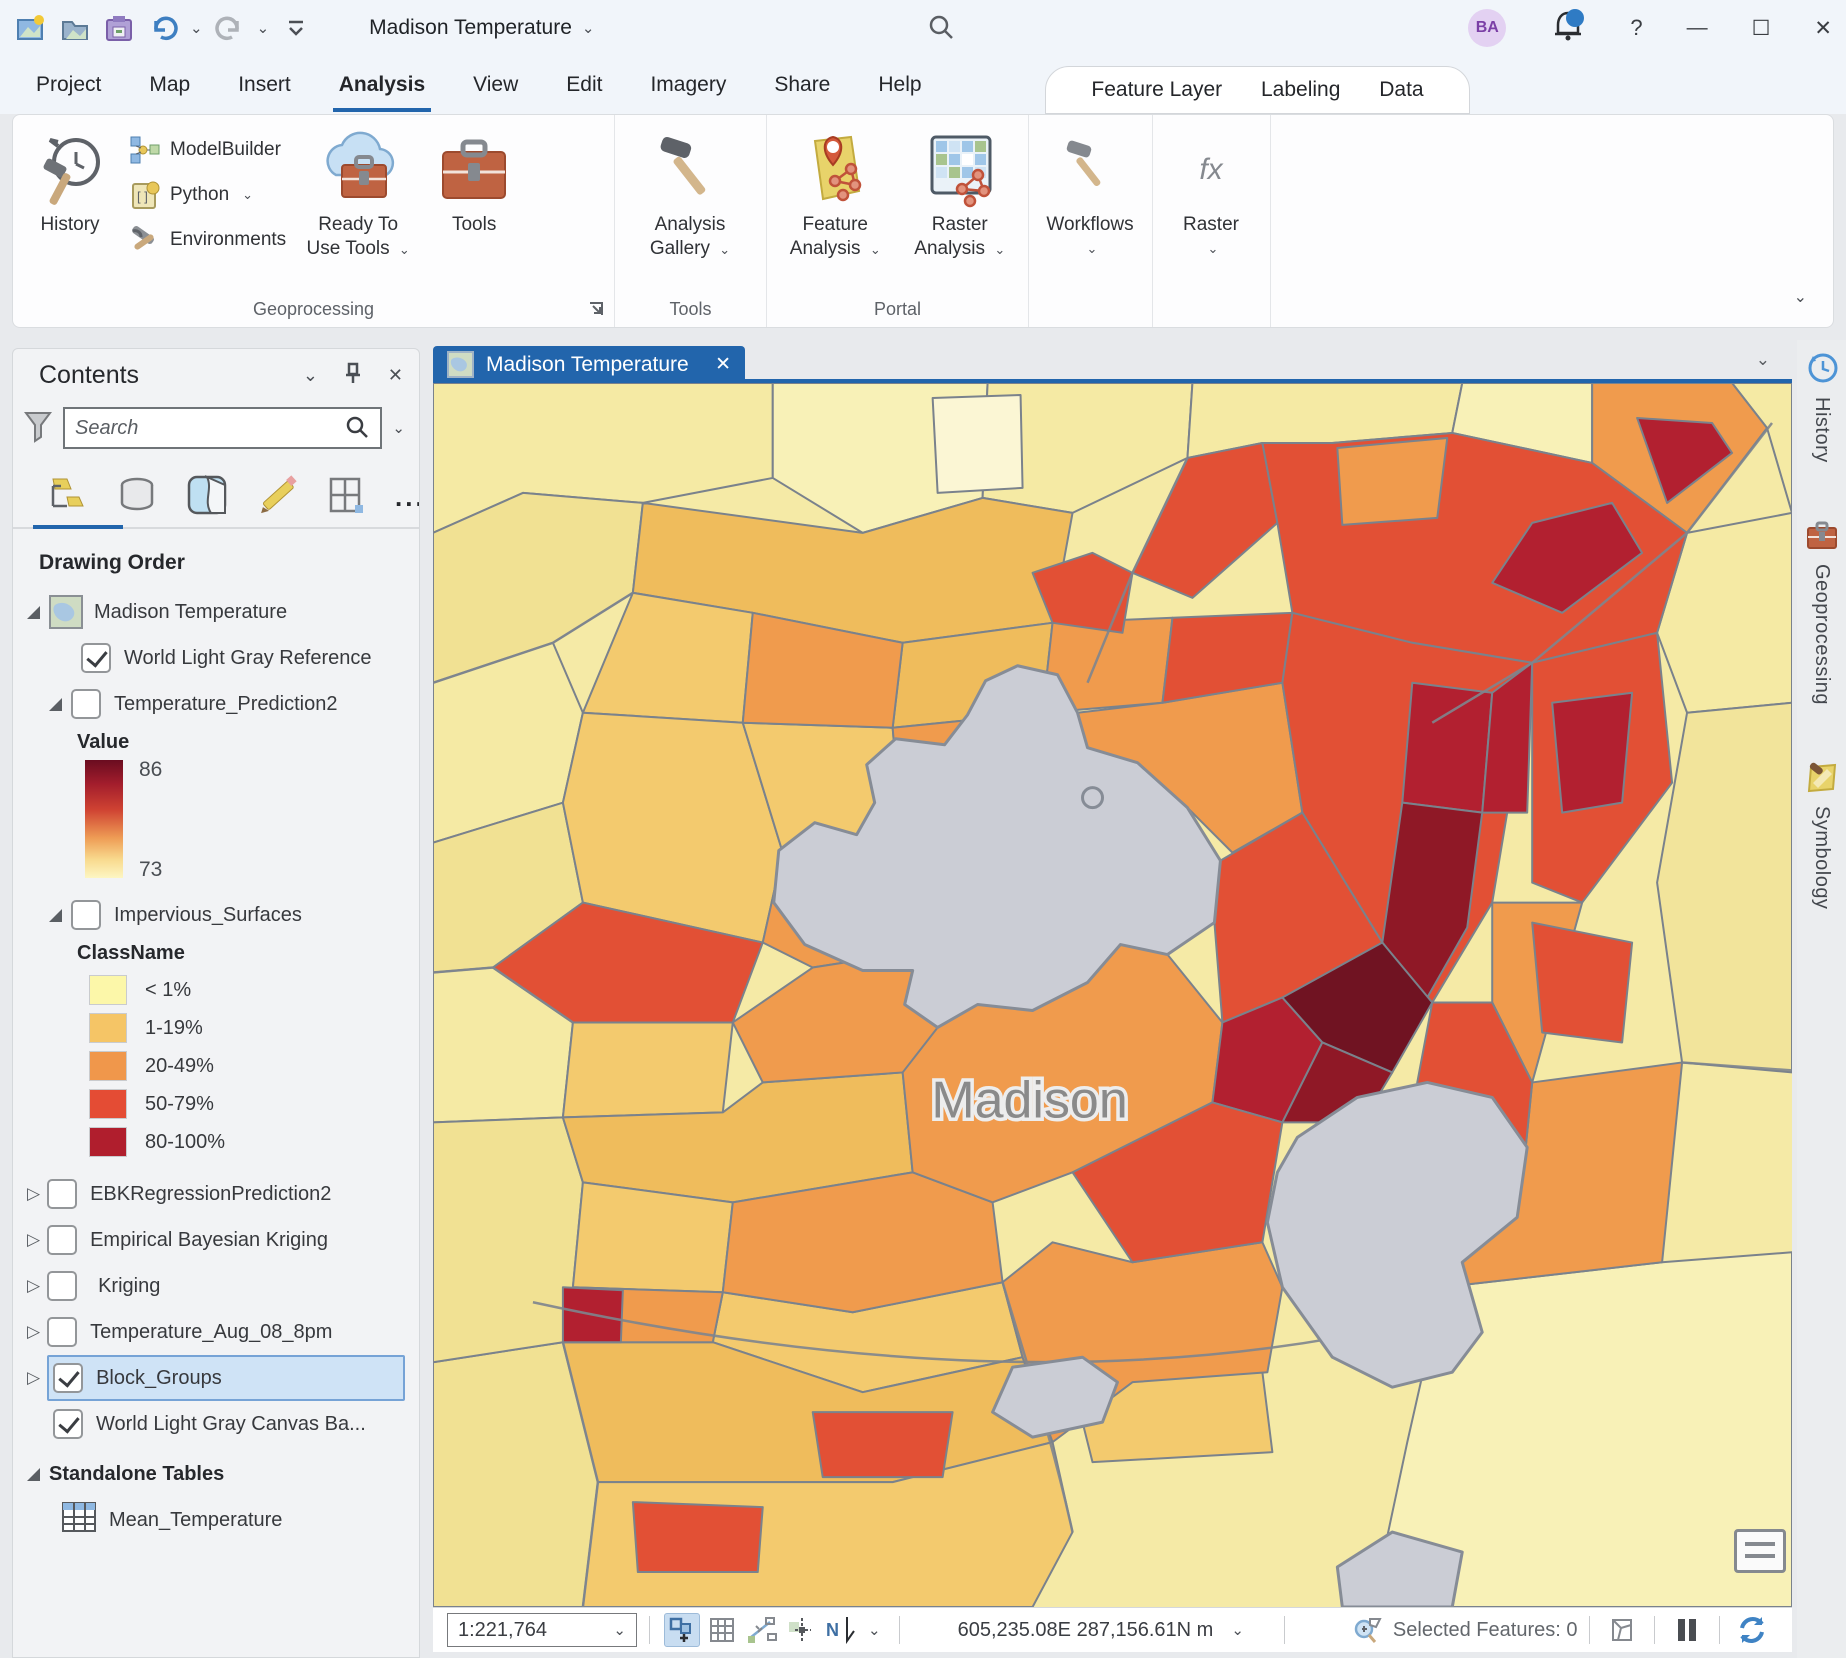  What do you see at coordinates (1800, 297) in the screenshot?
I see `collapse-ribbon-icon: ⌄` at bounding box center [1800, 297].